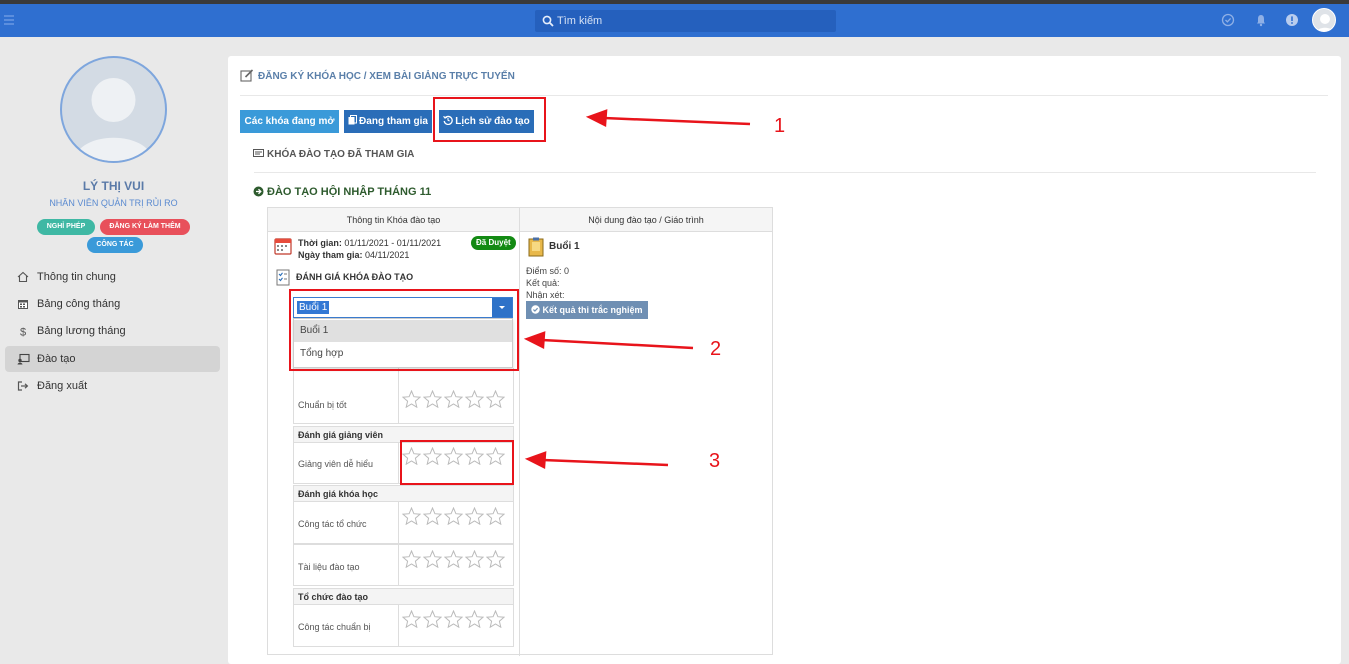  I want to click on annotation-number-3: 3, so click(715, 461).